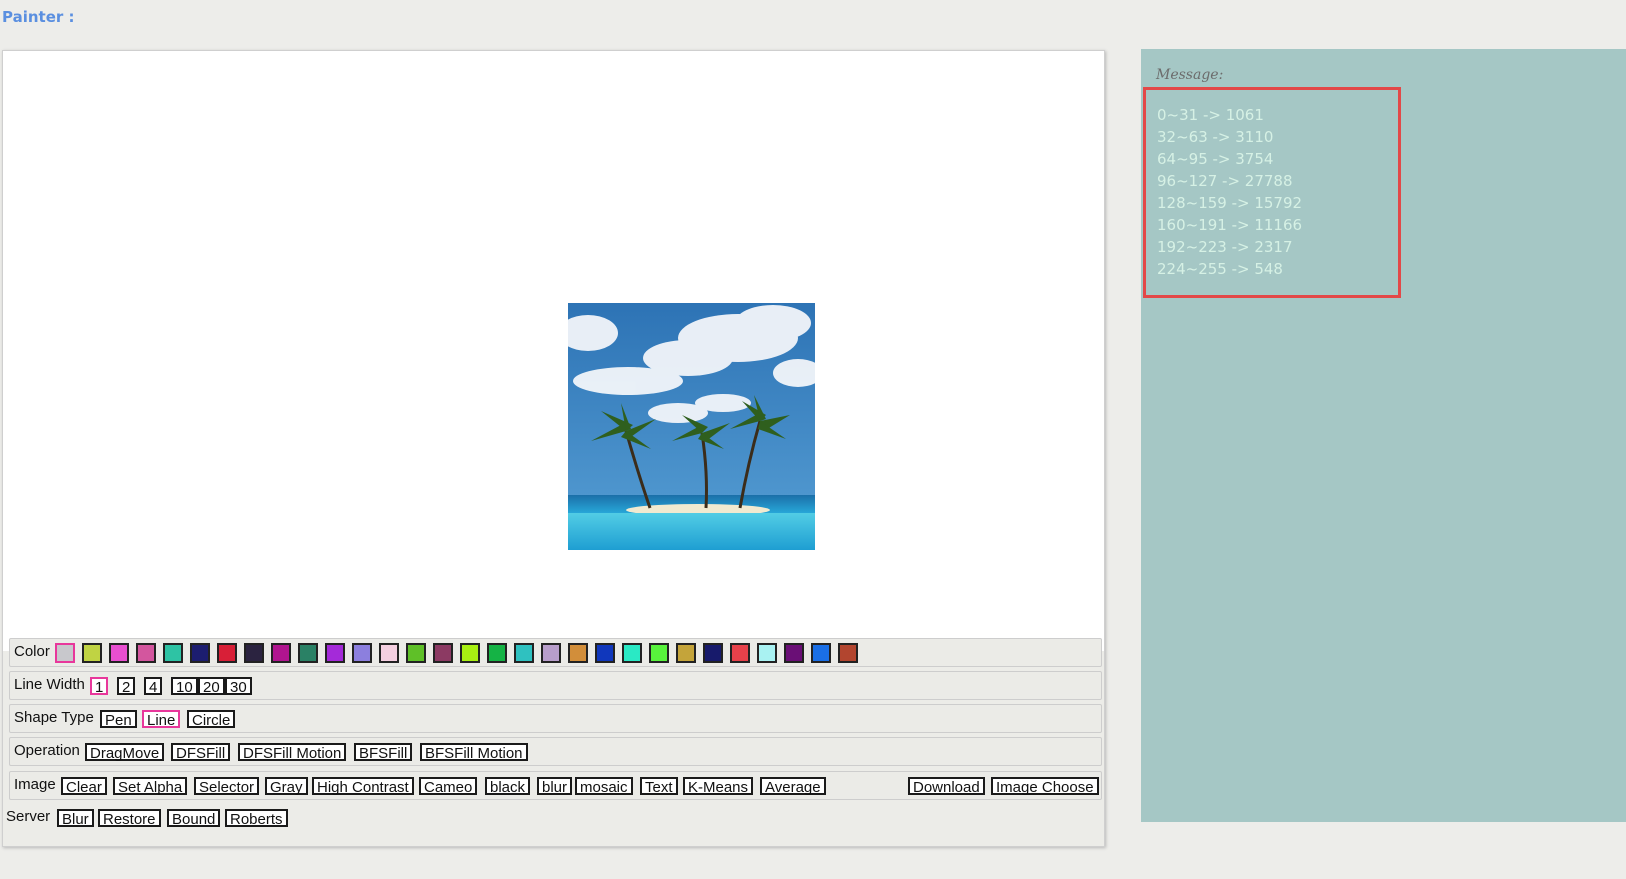 The image size is (1626, 879). Describe the element at coordinates (286, 786) in the screenshot. I see `gray-button: Gray` at that location.